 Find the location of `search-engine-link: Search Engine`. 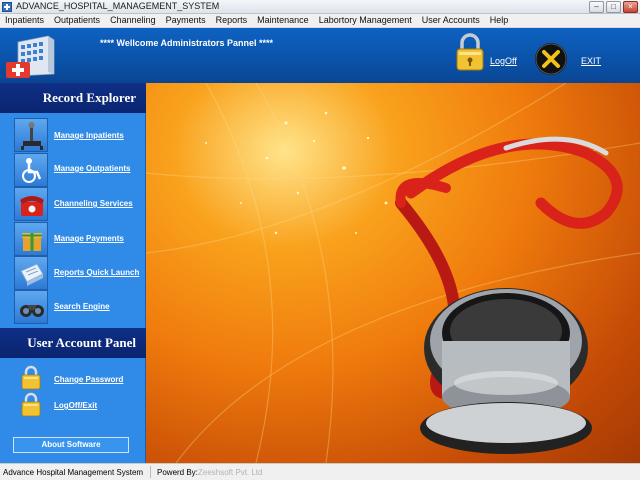

search-engine-link: Search Engine is located at coordinates (82, 306).